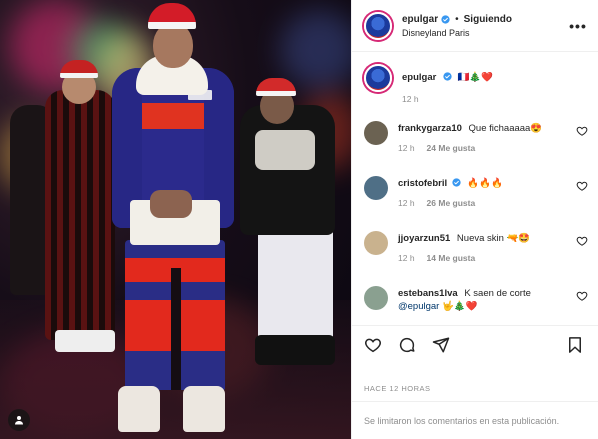 This screenshot has width=598, height=439. Describe the element at coordinates (422, 183) in the screenshot. I see `comment-username: cristofebril` at that location.